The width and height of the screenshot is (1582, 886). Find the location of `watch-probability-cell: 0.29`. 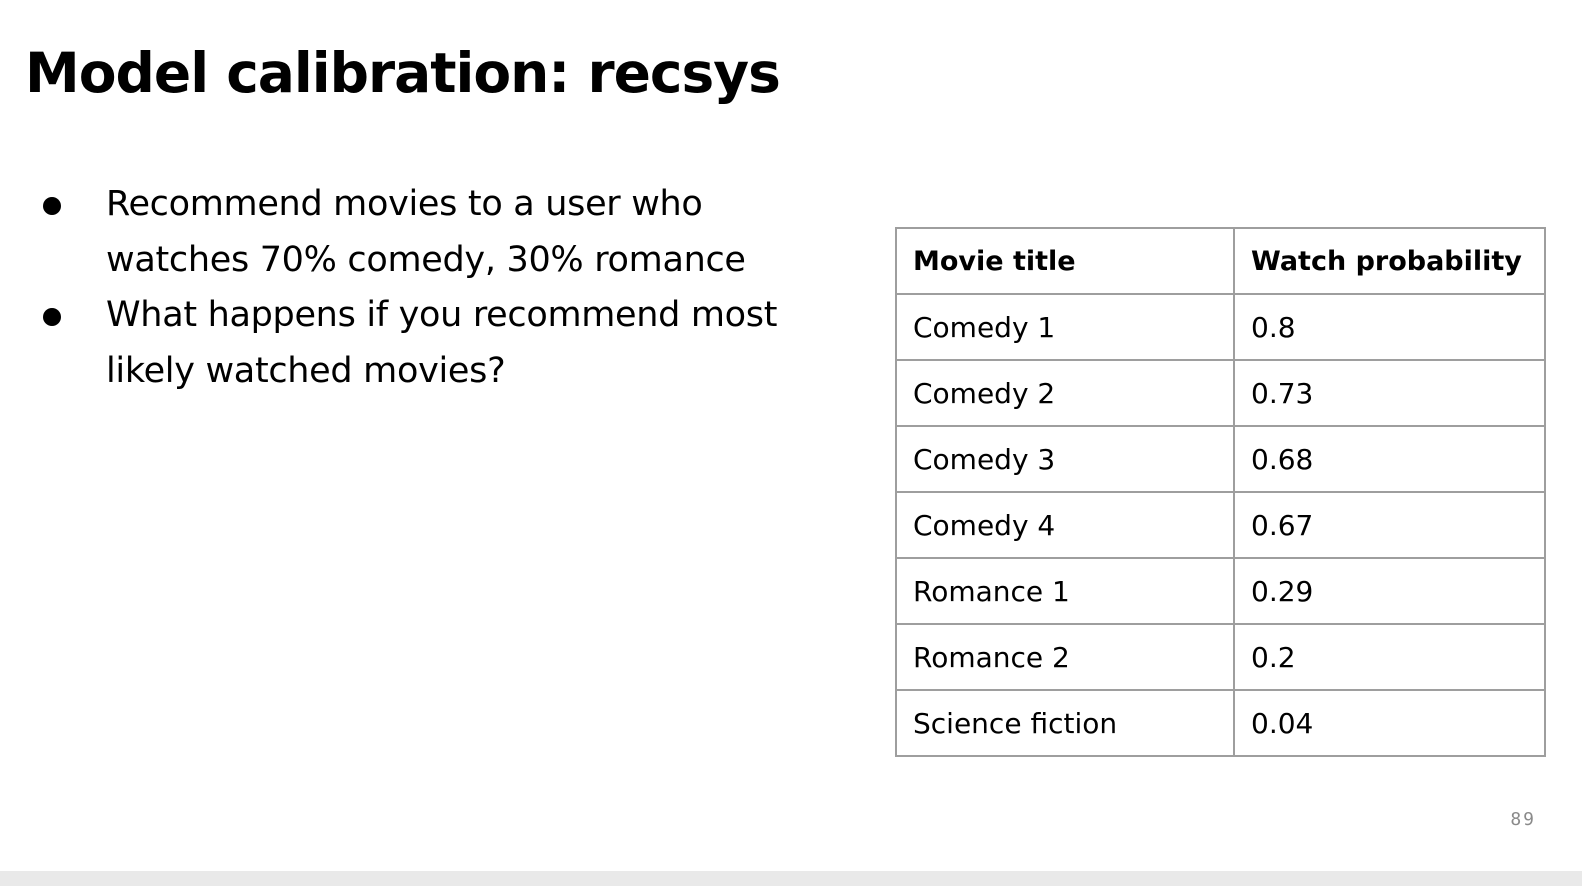

watch-probability-cell: 0.29 is located at coordinates (1389, 591).